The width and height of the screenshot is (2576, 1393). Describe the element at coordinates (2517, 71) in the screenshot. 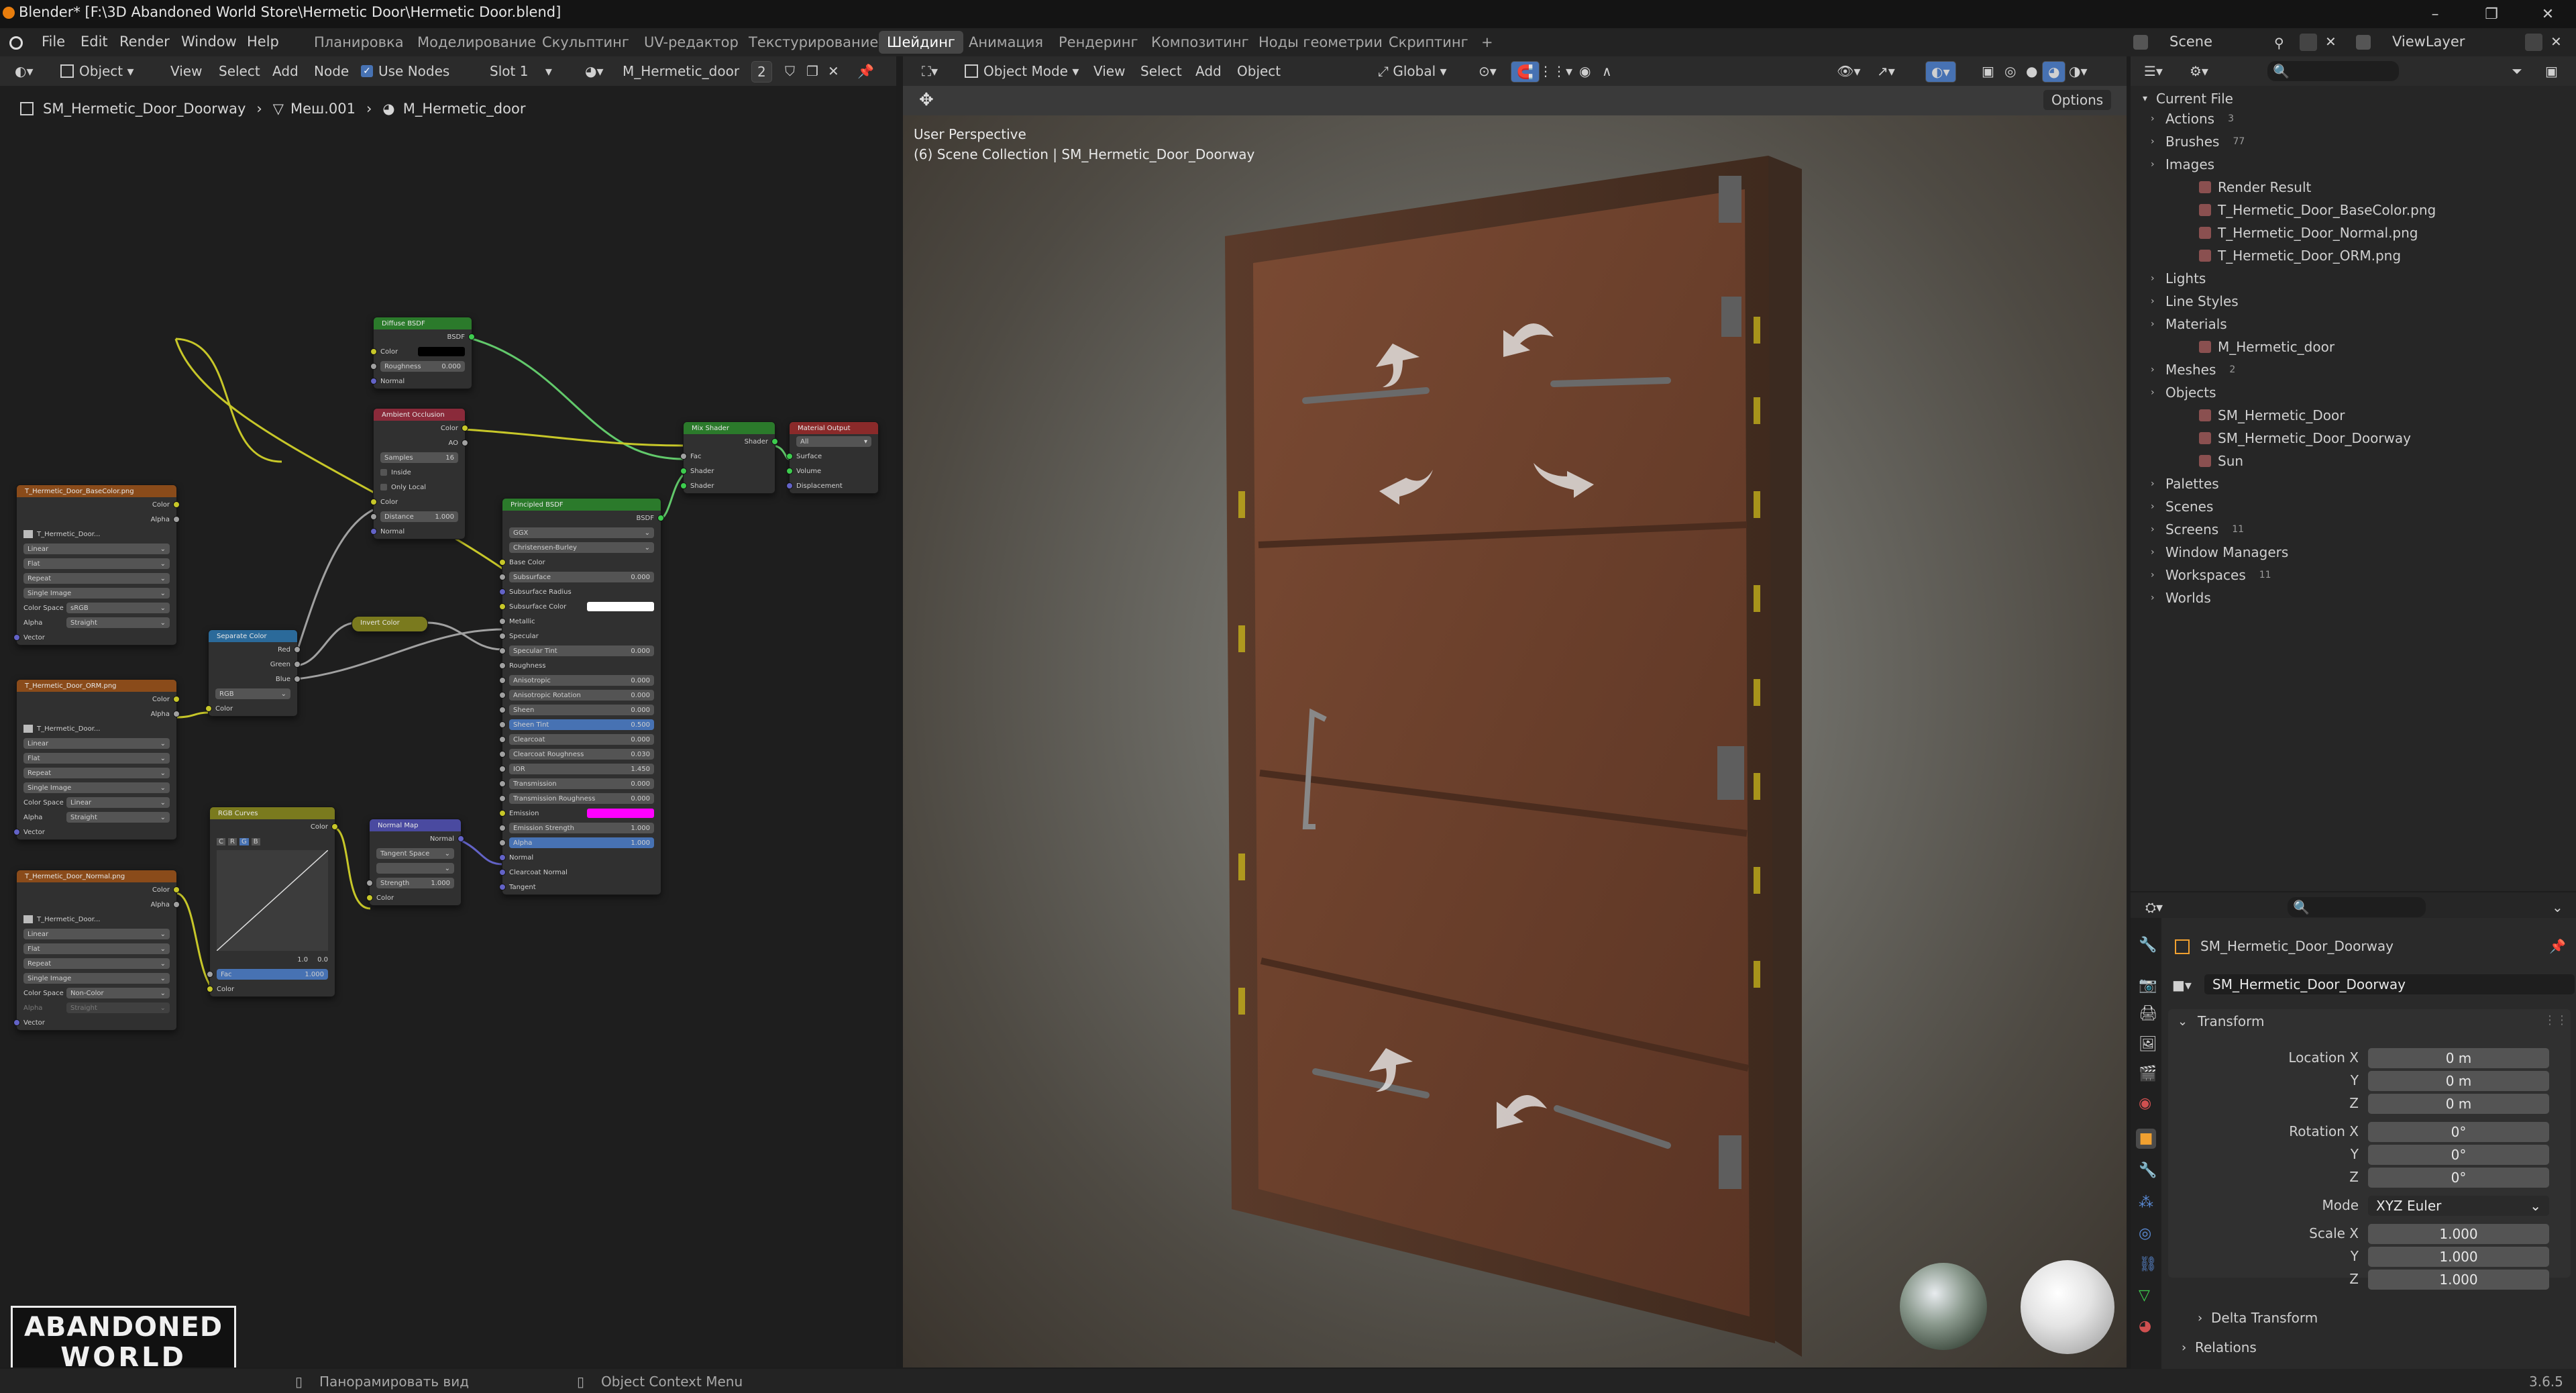

I see `filter-icon: ⏷` at that location.